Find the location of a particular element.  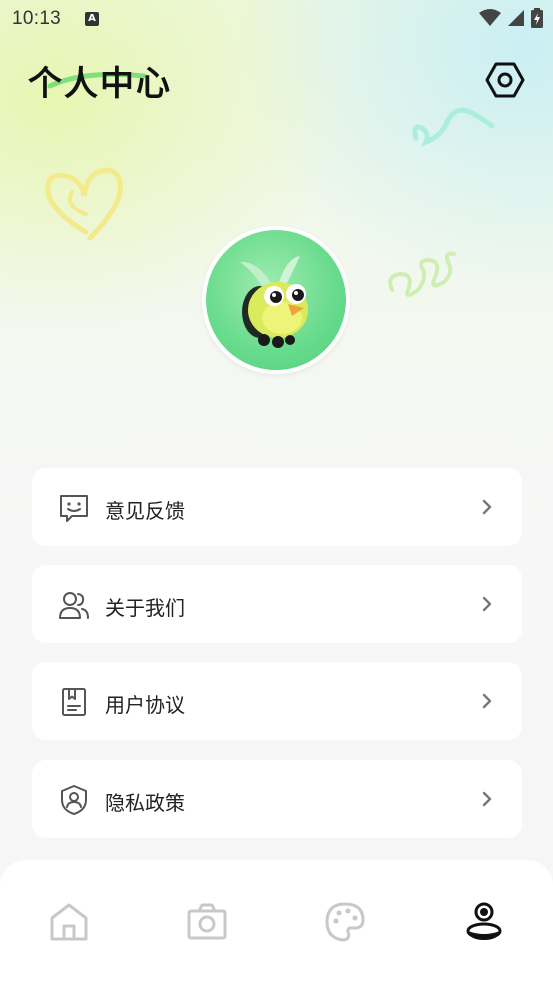

settings-button is located at coordinates (505, 80).